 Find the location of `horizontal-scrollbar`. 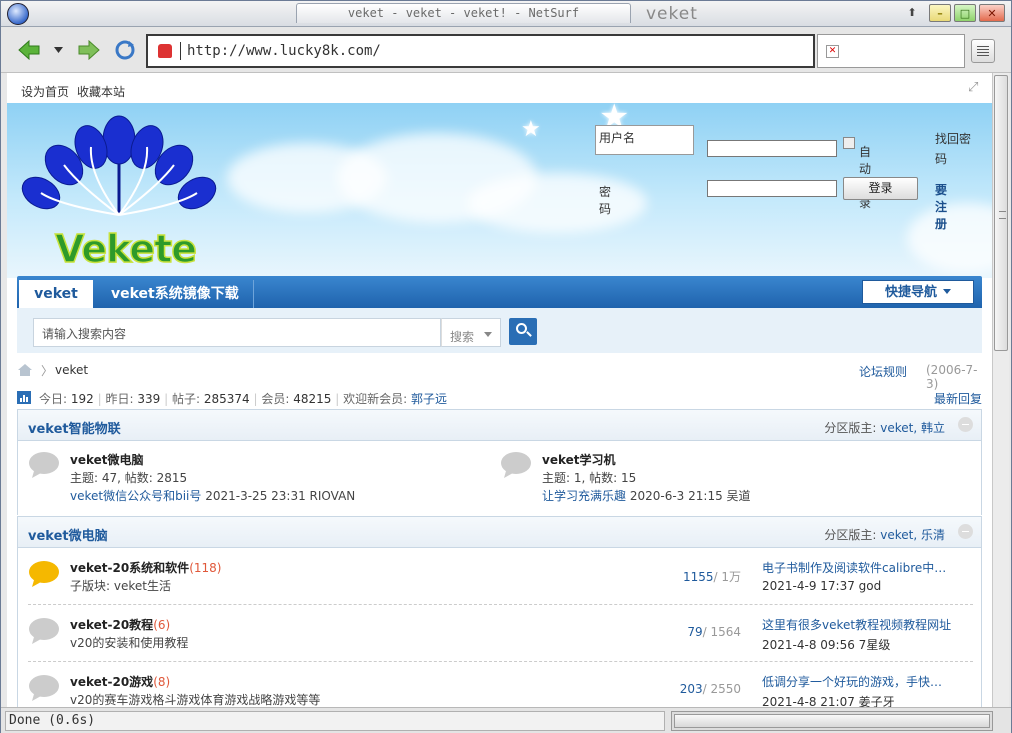

horizontal-scrollbar is located at coordinates (832, 721).